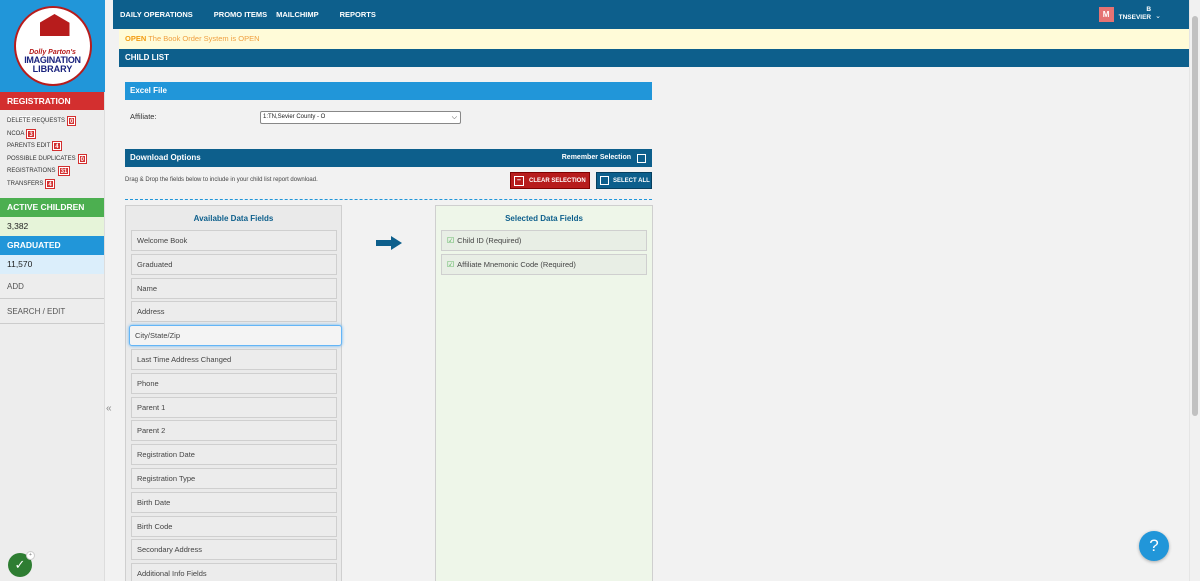 The image size is (1200, 581). I want to click on alert-registrations: REGISTRATIONS 31, so click(55, 171).